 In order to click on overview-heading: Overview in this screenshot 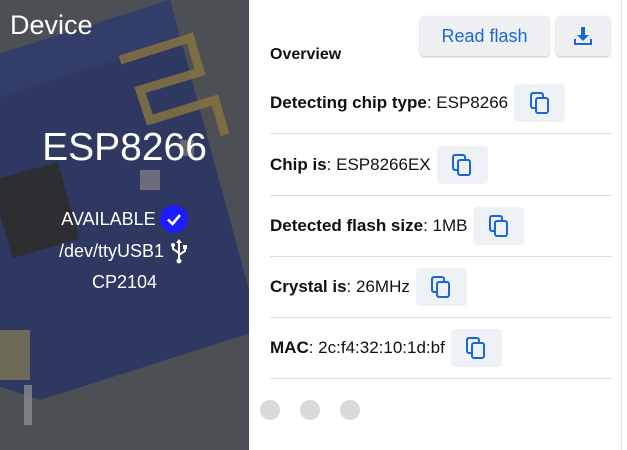, I will do `click(306, 54)`.